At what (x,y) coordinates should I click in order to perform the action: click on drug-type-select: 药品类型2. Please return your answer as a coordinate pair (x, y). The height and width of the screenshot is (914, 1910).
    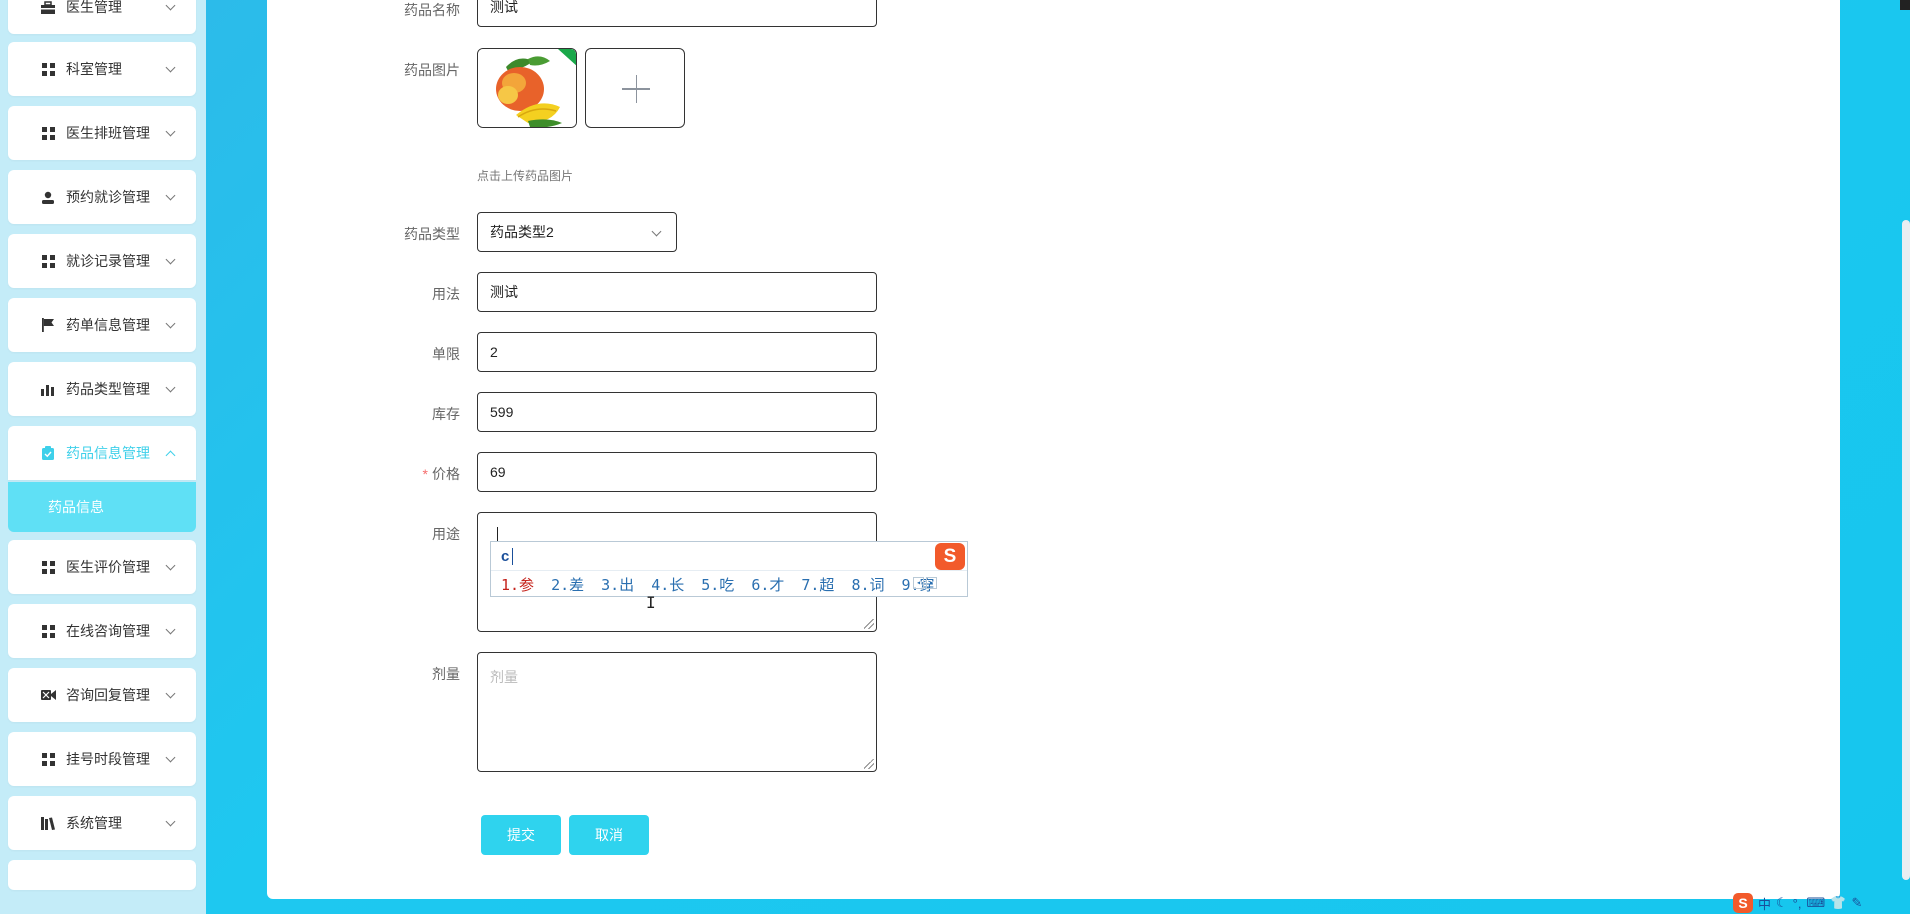
    Looking at the image, I should click on (577, 232).